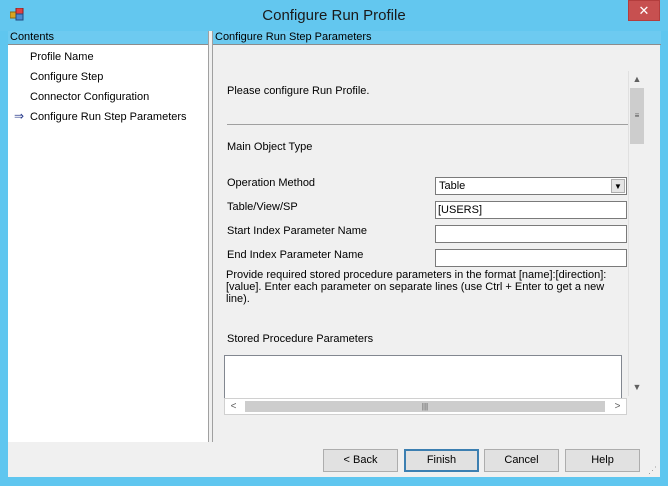  What do you see at coordinates (531, 234) in the screenshot?
I see `start-index-input` at bounding box center [531, 234].